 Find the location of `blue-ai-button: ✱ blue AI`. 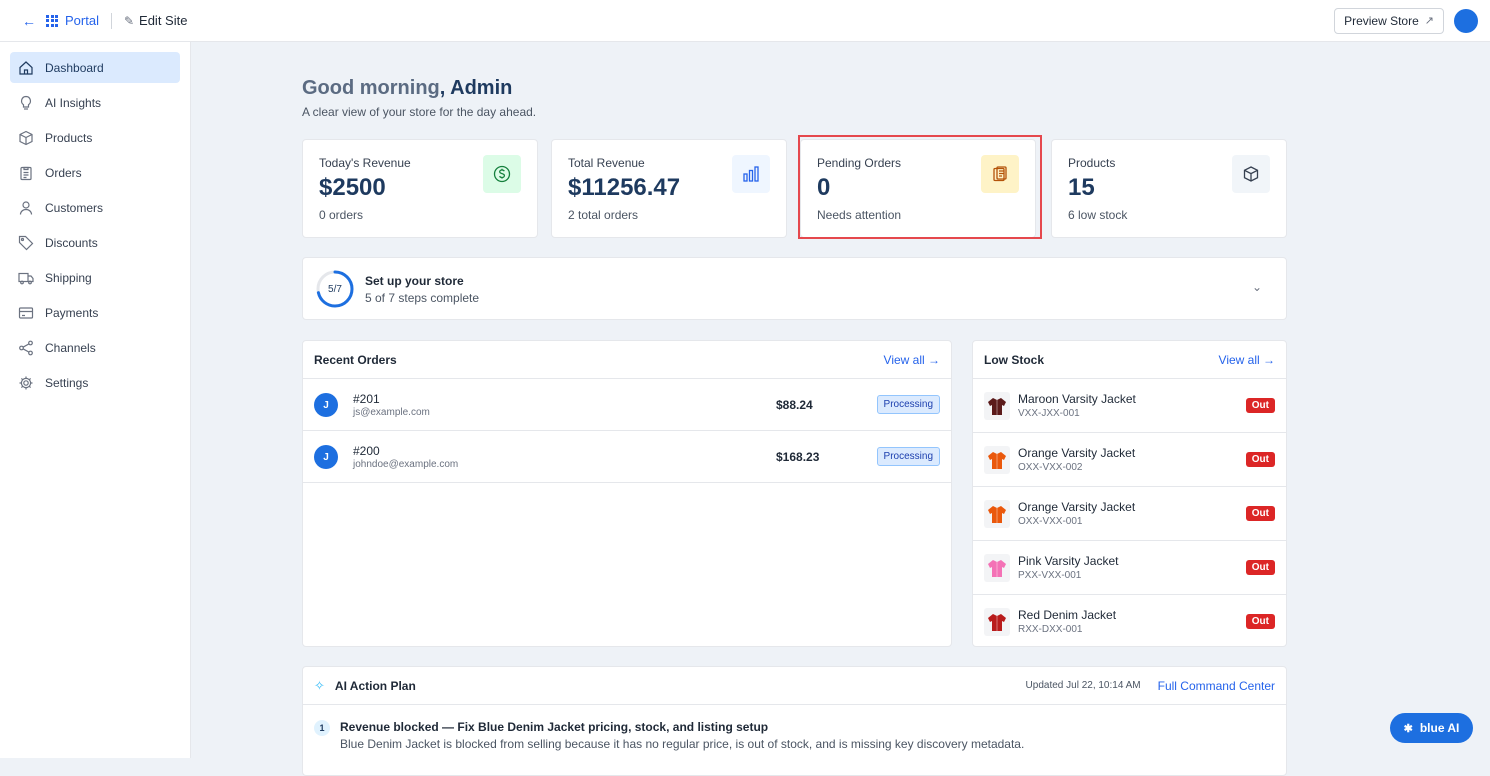

blue-ai-button: ✱ blue AI is located at coordinates (1431, 728).